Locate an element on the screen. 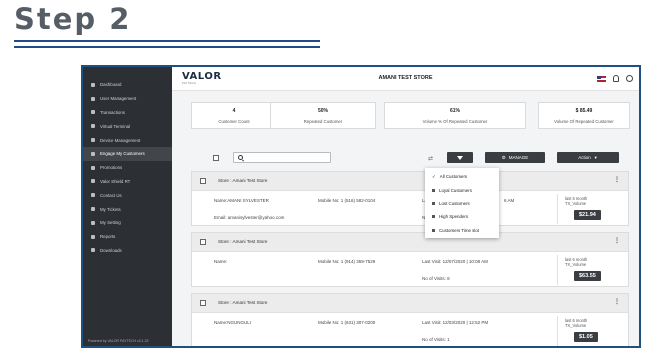  action-button: Action ▼ is located at coordinates (588, 157).